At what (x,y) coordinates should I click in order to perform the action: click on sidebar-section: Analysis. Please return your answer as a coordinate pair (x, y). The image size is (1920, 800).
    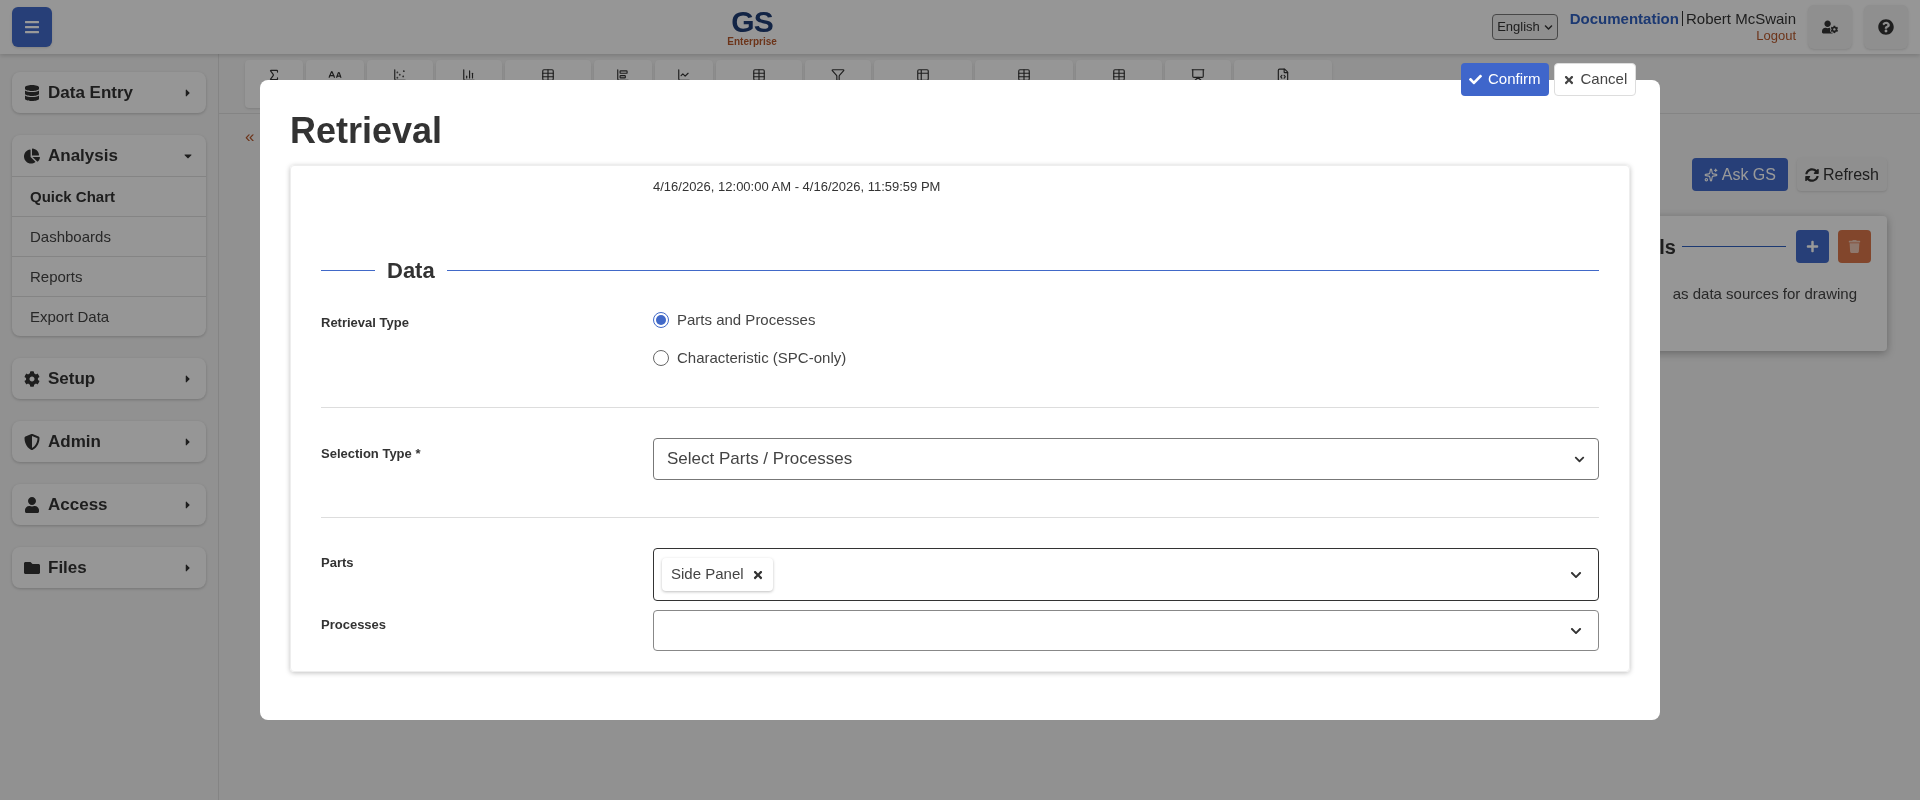
    Looking at the image, I should click on (109, 155).